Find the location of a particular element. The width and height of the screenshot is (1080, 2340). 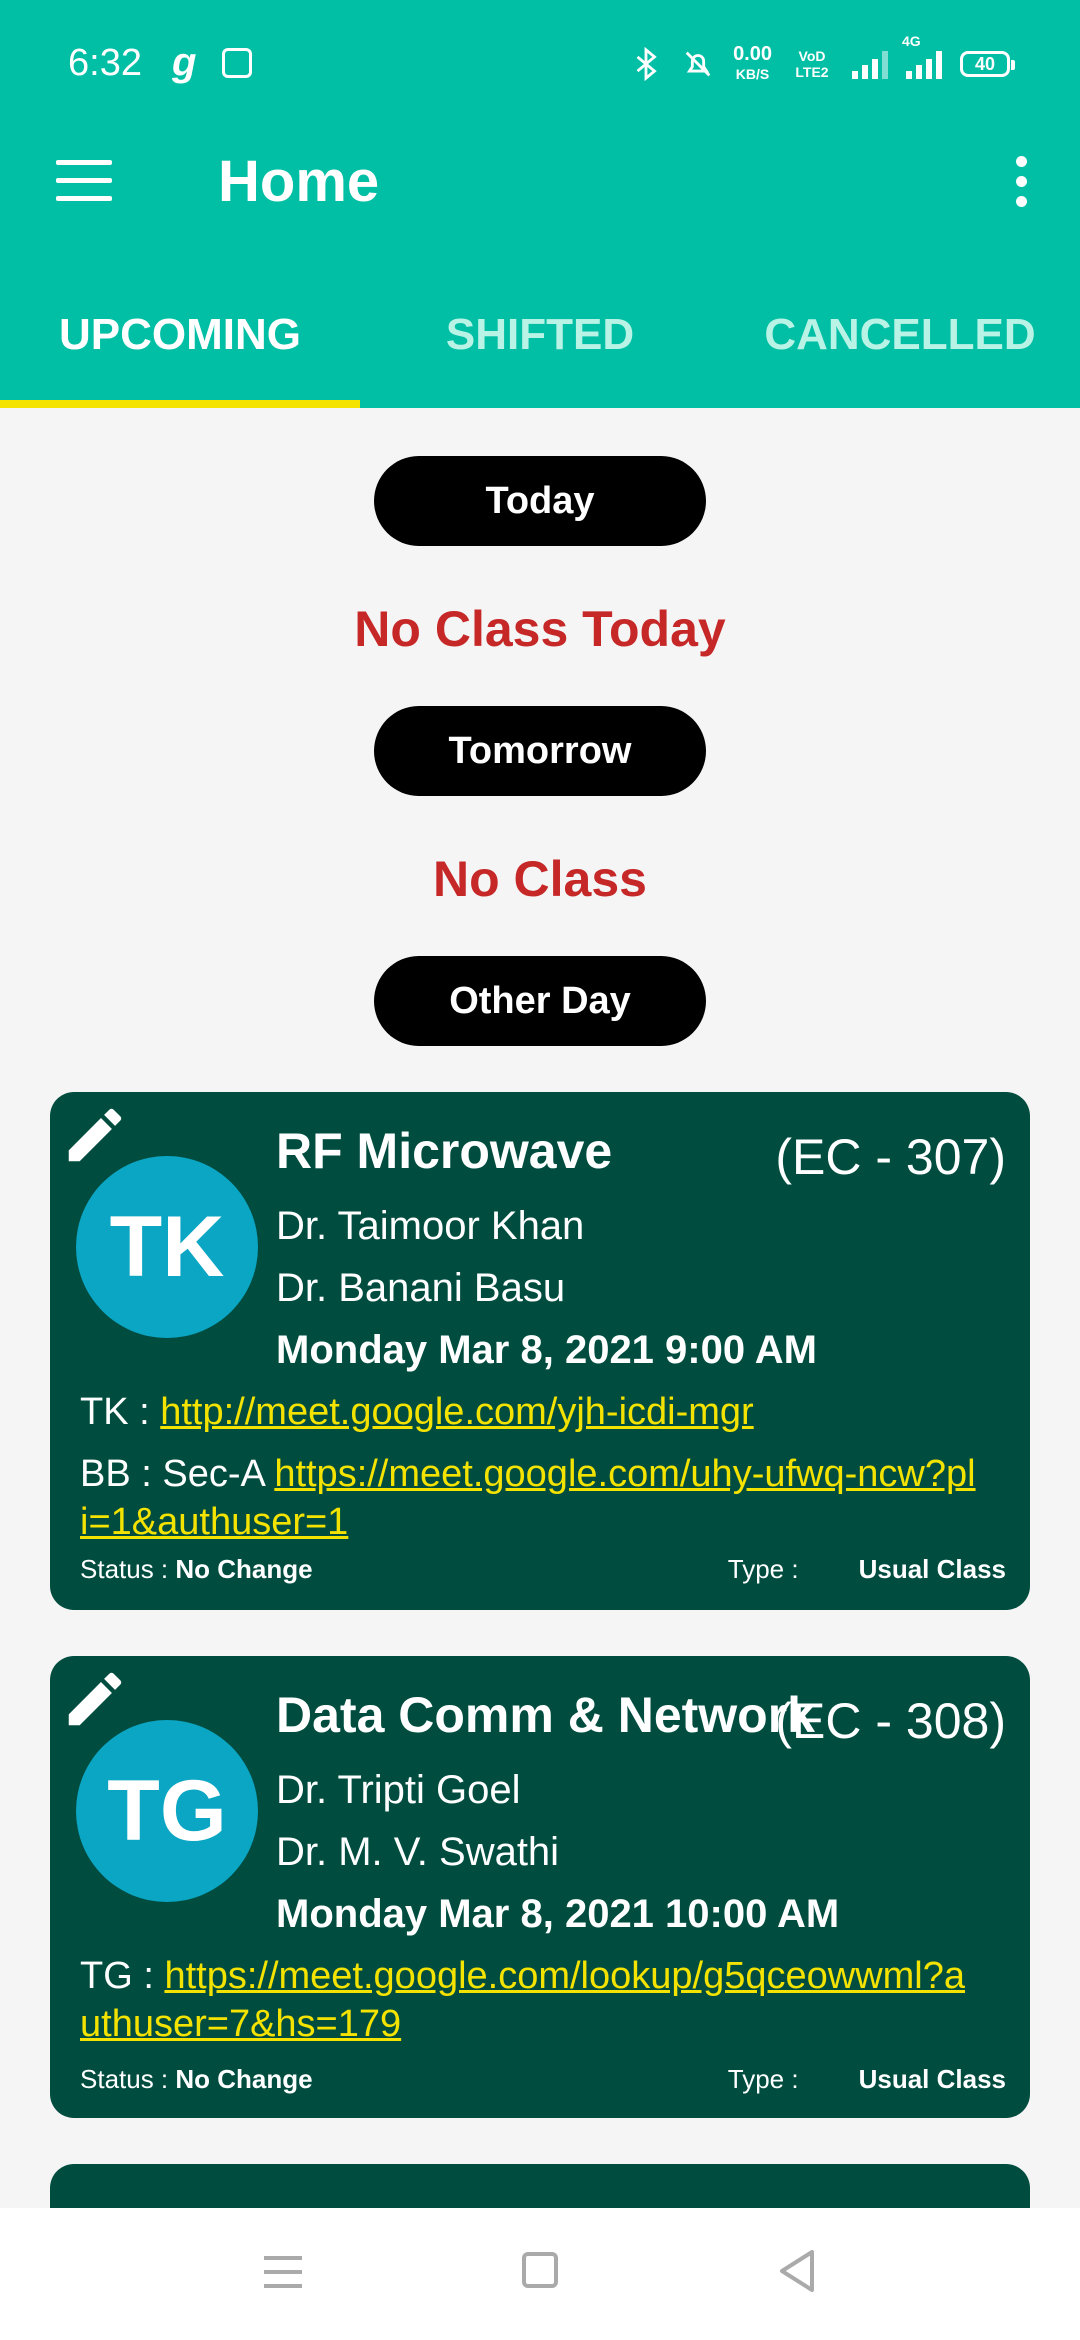

status-time: 6:32 is located at coordinates (105, 63).